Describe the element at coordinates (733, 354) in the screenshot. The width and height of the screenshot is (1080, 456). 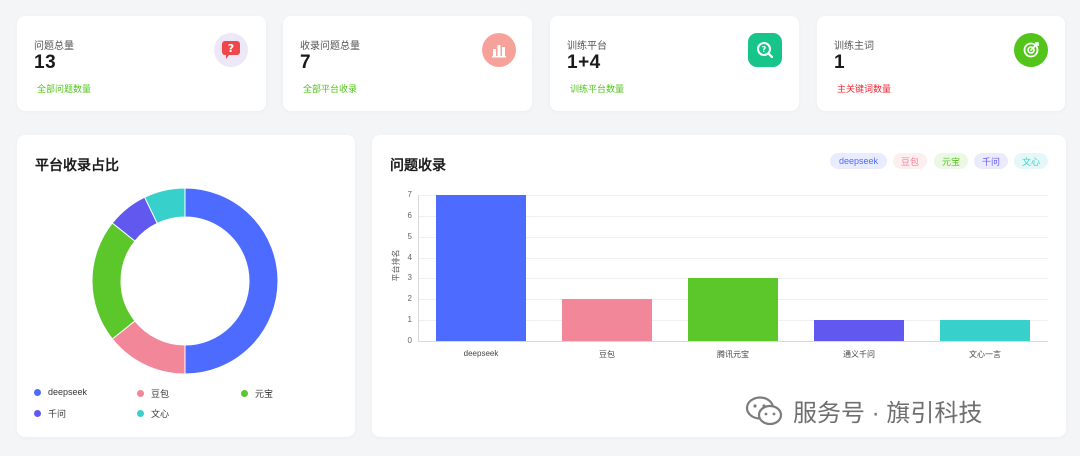
I see `x-tick-label: 腾讯元宝` at that location.